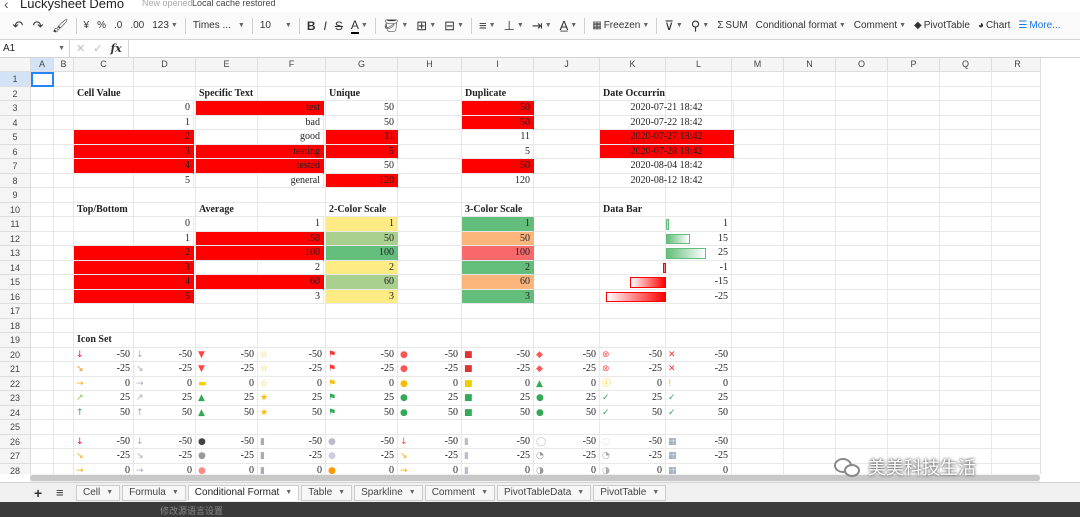 The image size is (1080, 517). What do you see at coordinates (15, 253) in the screenshot?
I see `row-header-13: 13` at bounding box center [15, 253].